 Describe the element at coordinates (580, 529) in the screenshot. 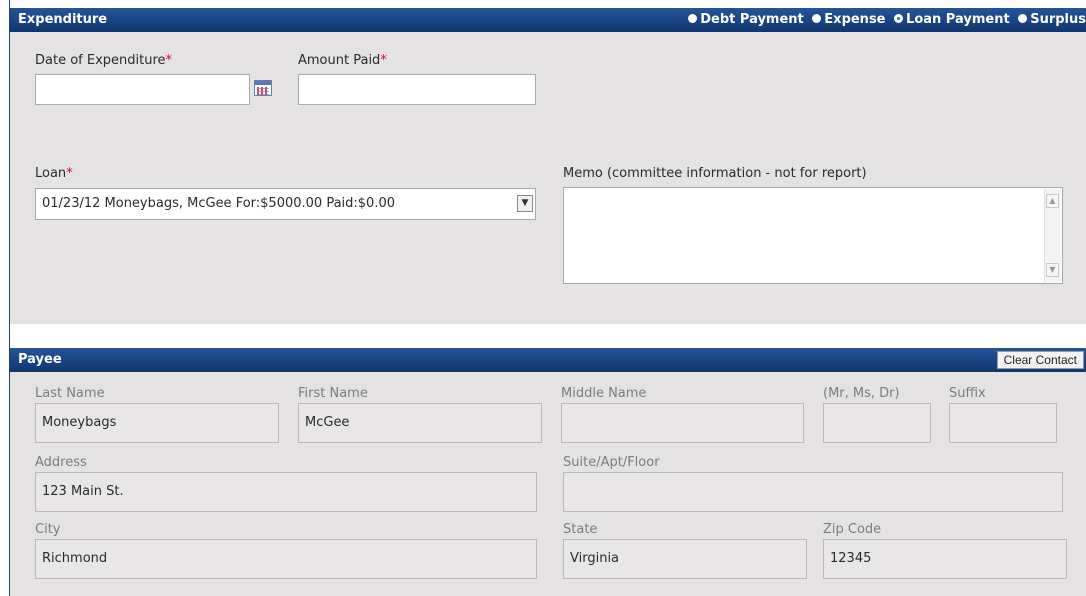

I see `state-label: State` at that location.